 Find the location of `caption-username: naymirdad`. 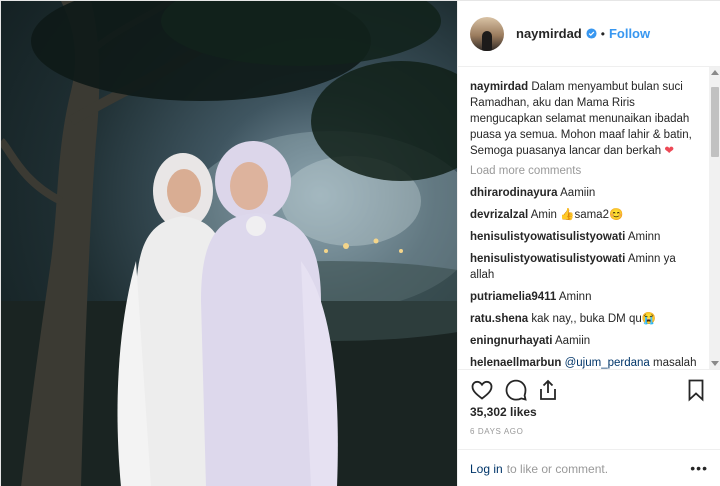

caption-username: naymirdad is located at coordinates (499, 87).